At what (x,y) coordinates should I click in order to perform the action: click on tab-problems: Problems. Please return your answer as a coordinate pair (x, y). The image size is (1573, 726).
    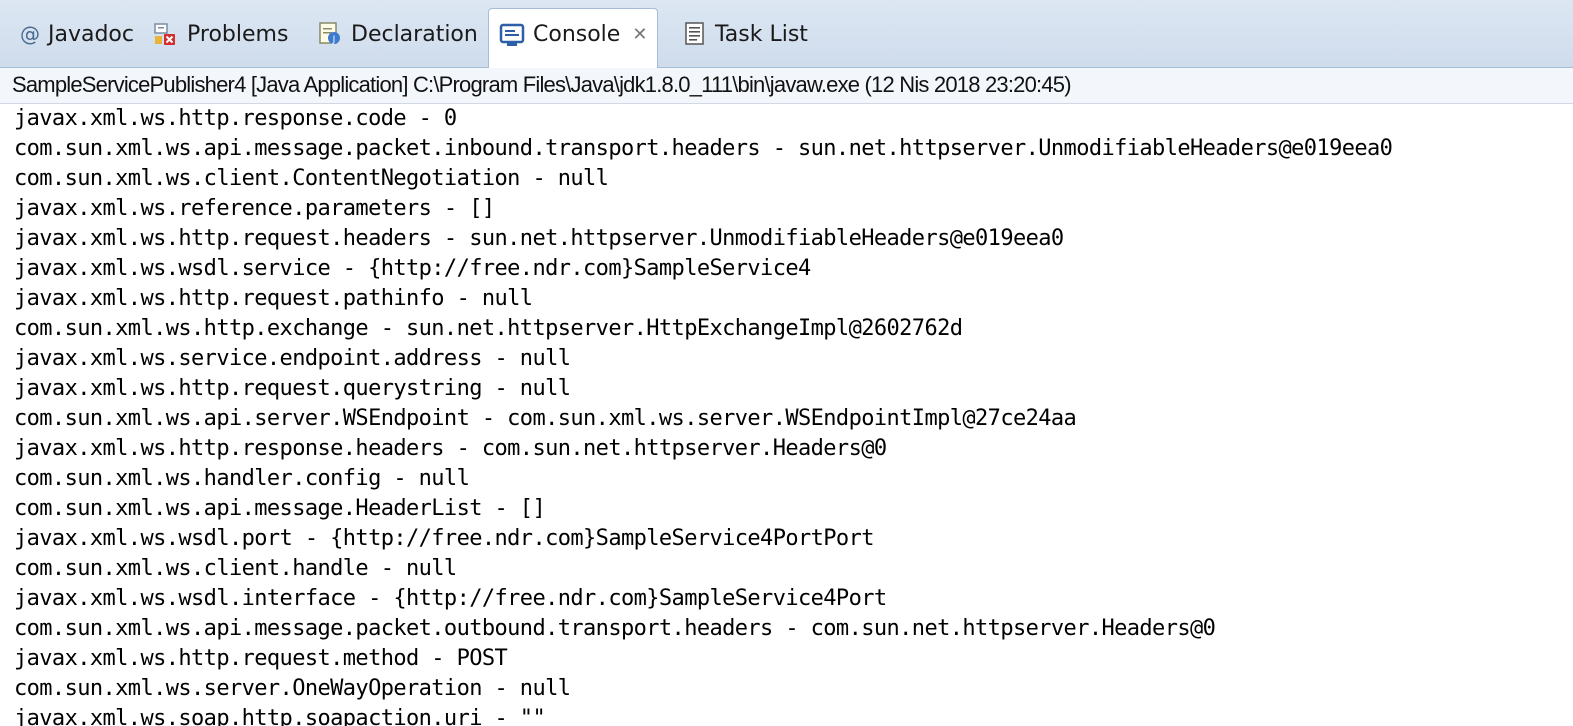
    Looking at the image, I should click on (220, 34).